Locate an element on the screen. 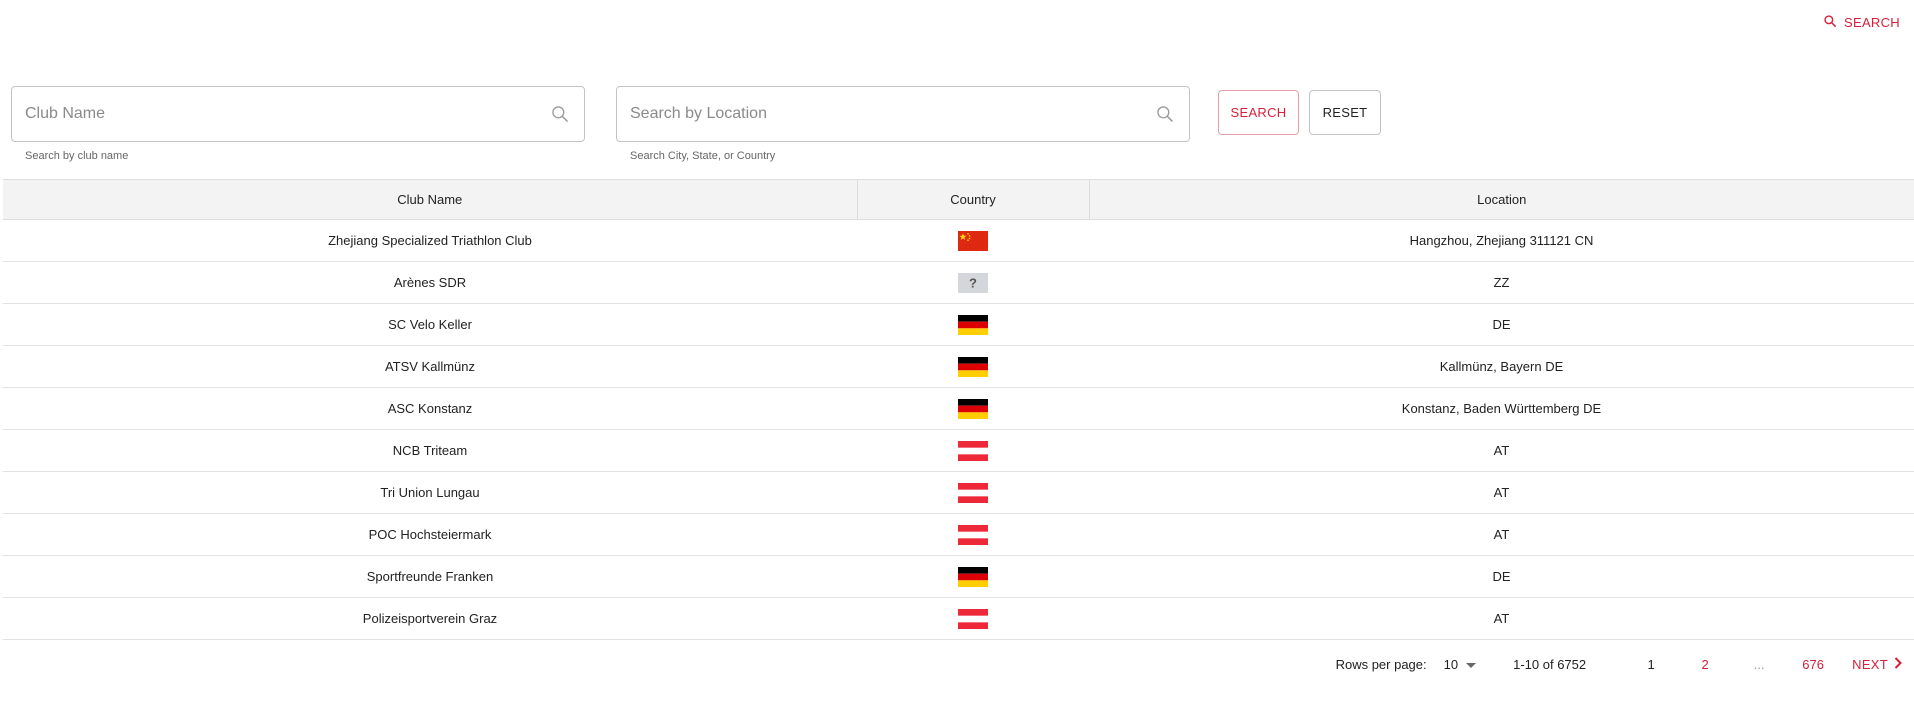 This screenshot has height=728, width=1914. club-name-box is located at coordinates (298, 114).